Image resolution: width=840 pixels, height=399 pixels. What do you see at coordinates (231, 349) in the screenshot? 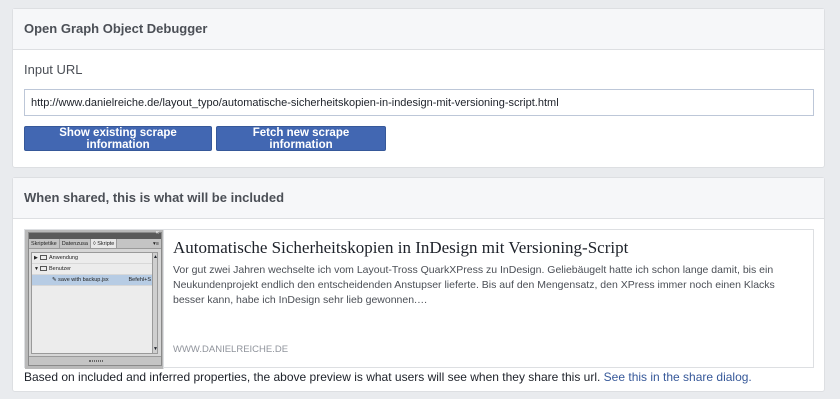
I see `preview-domain: WWW.DANIELREICHE.DE` at bounding box center [231, 349].